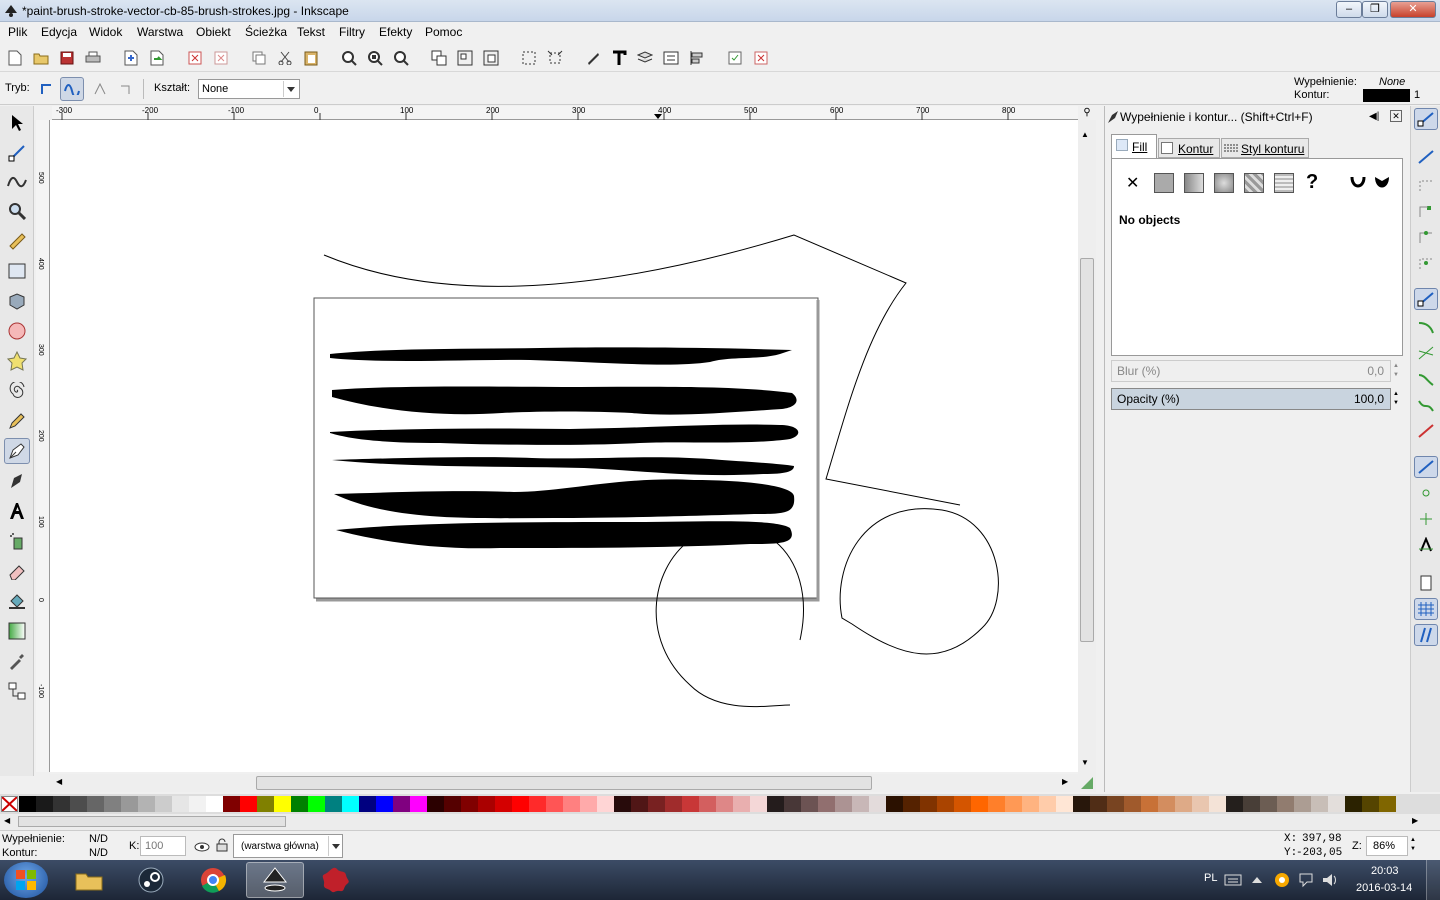  What do you see at coordinates (1426, 353) in the screenshot?
I see `snap-intersections-icon` at bounding box center [1426, 353].